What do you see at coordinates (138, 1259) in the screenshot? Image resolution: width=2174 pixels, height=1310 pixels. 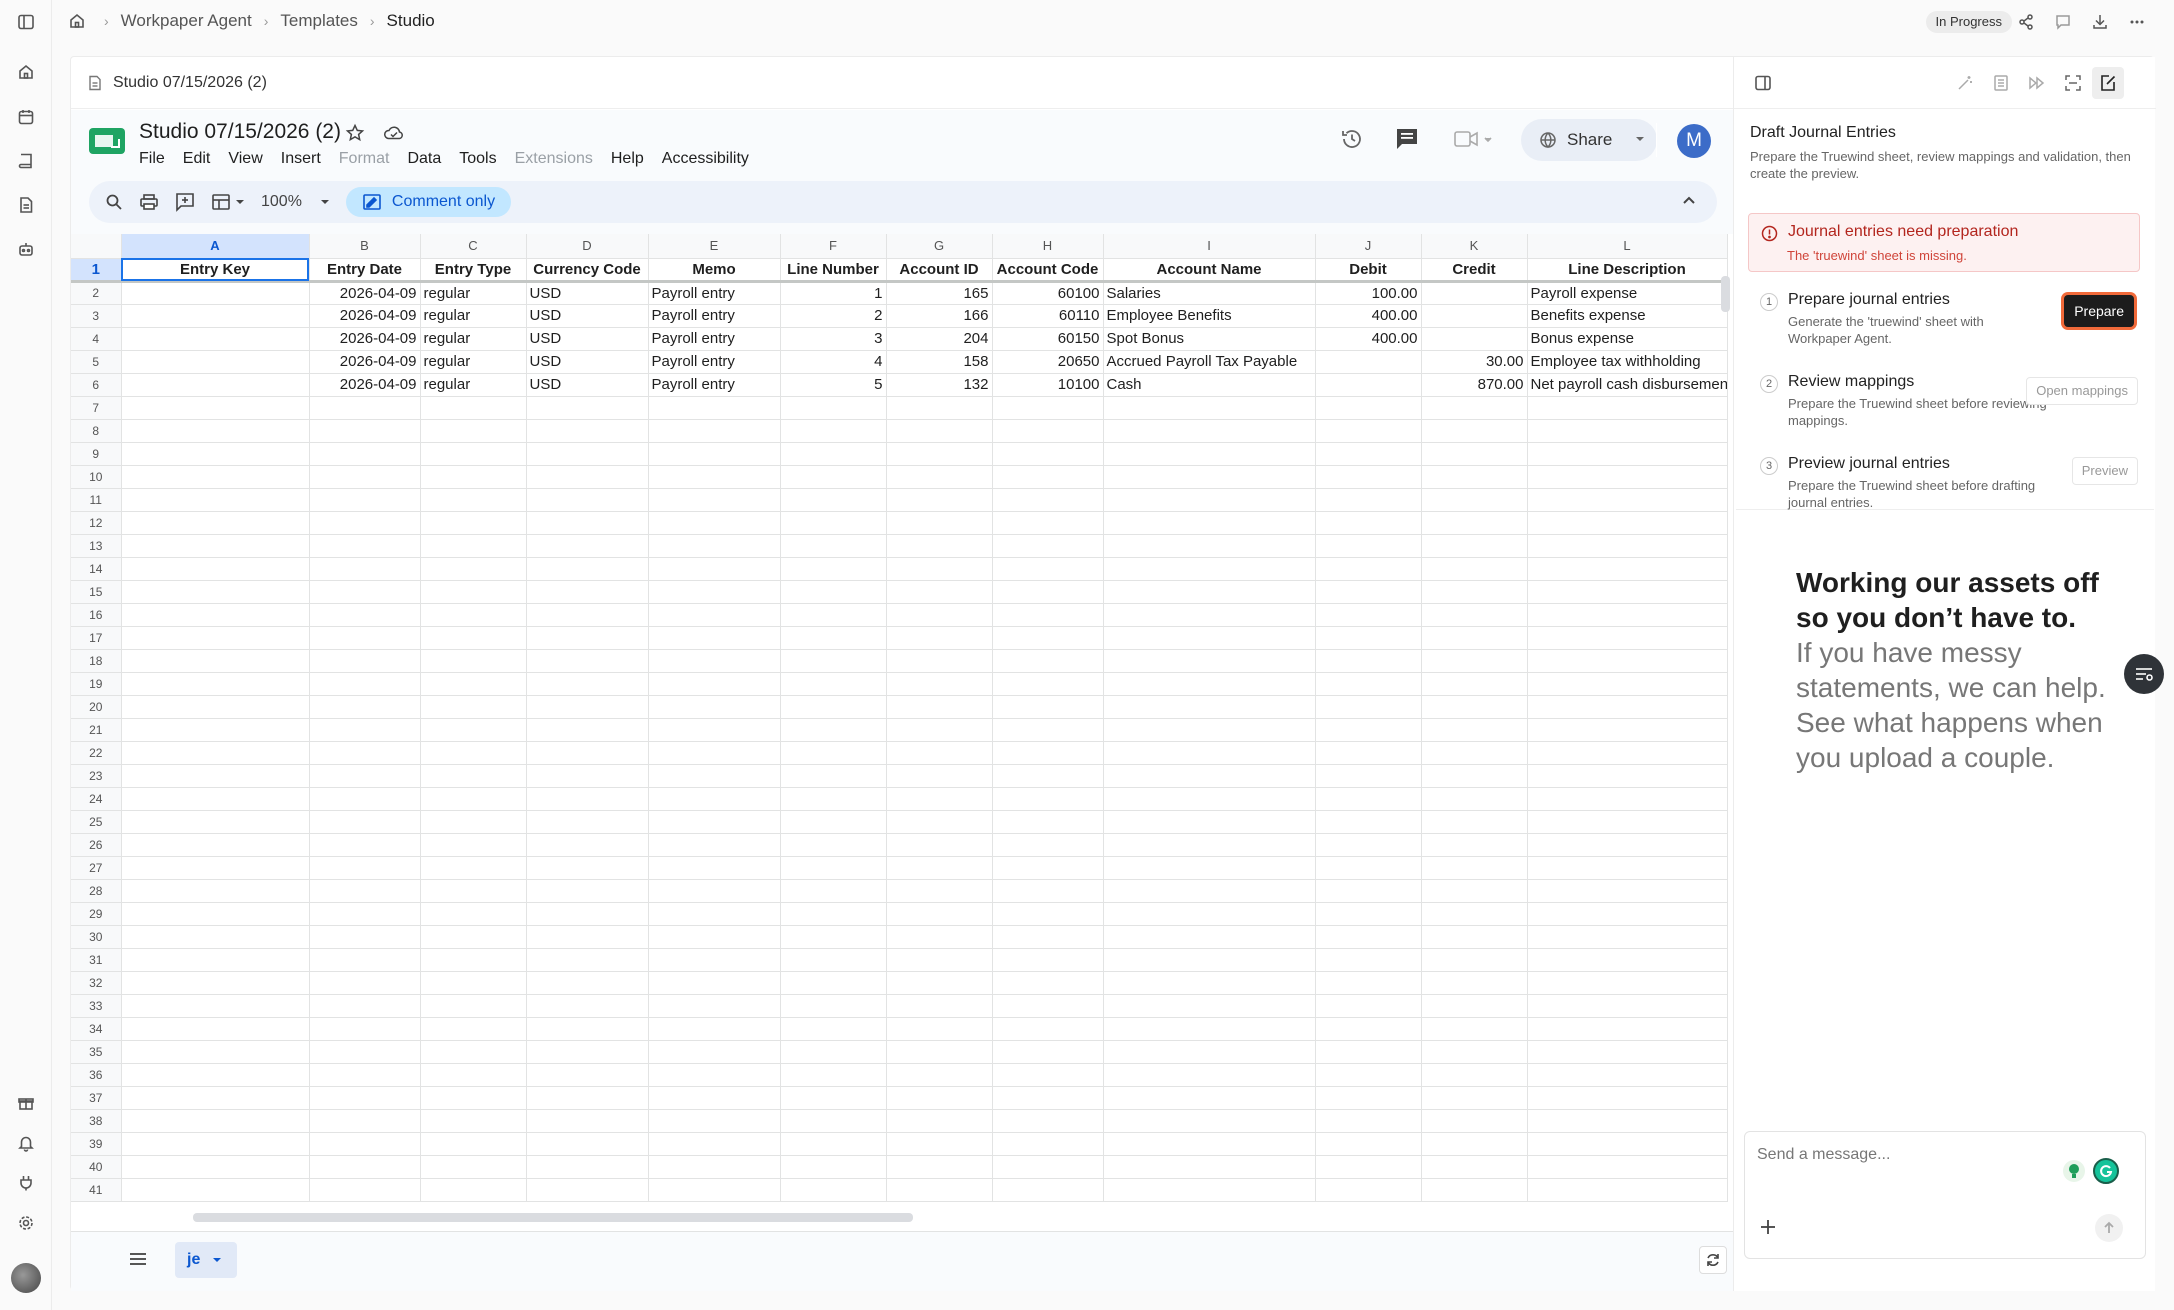 I see `all-sheets-menu-icon` at bounding box center [138, 1259].